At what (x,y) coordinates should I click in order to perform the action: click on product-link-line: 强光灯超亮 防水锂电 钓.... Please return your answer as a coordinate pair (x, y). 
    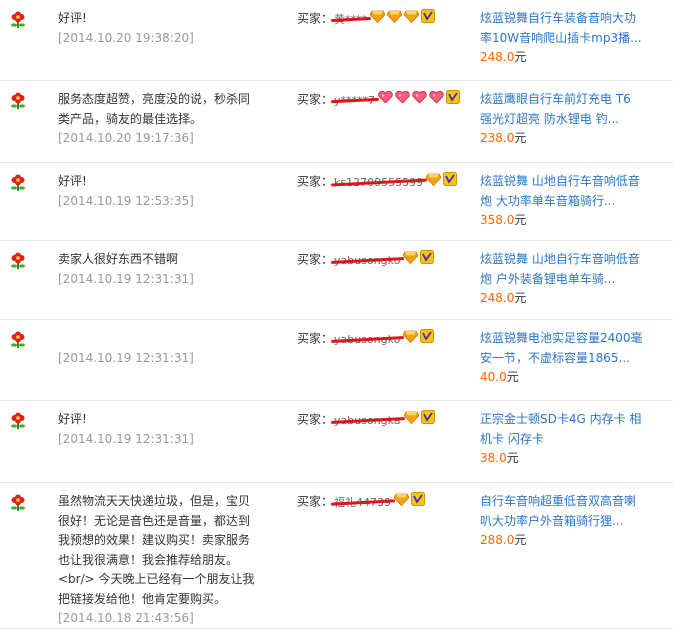
    Looking at the image, I should click on (565, 120).